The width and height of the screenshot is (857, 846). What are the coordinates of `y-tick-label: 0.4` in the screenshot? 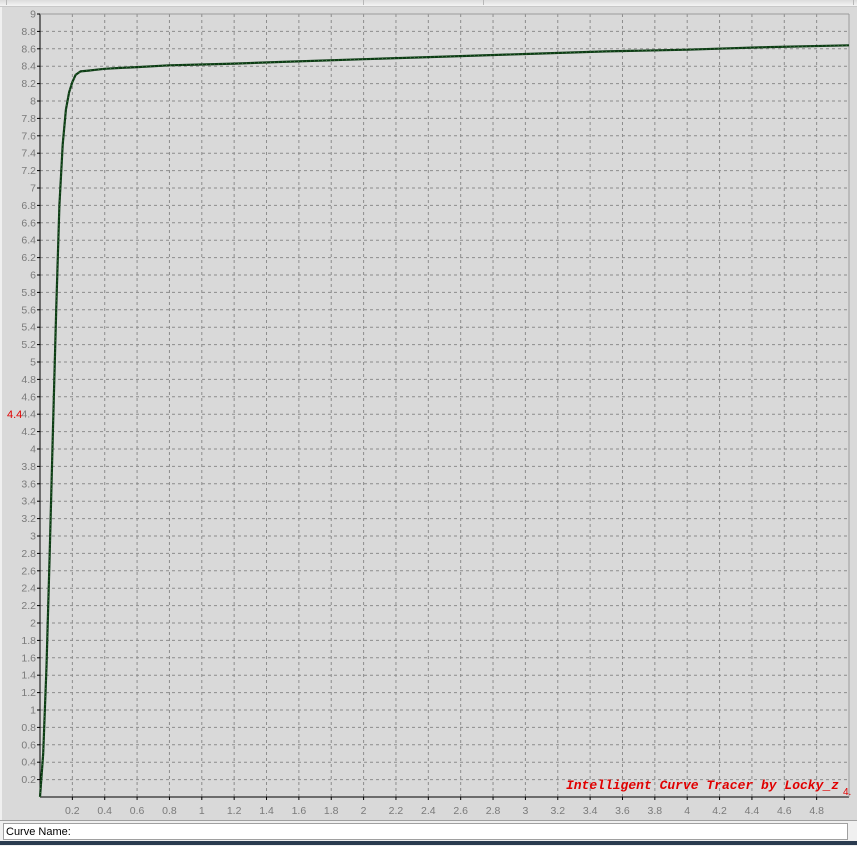 It's located at (28, 763).